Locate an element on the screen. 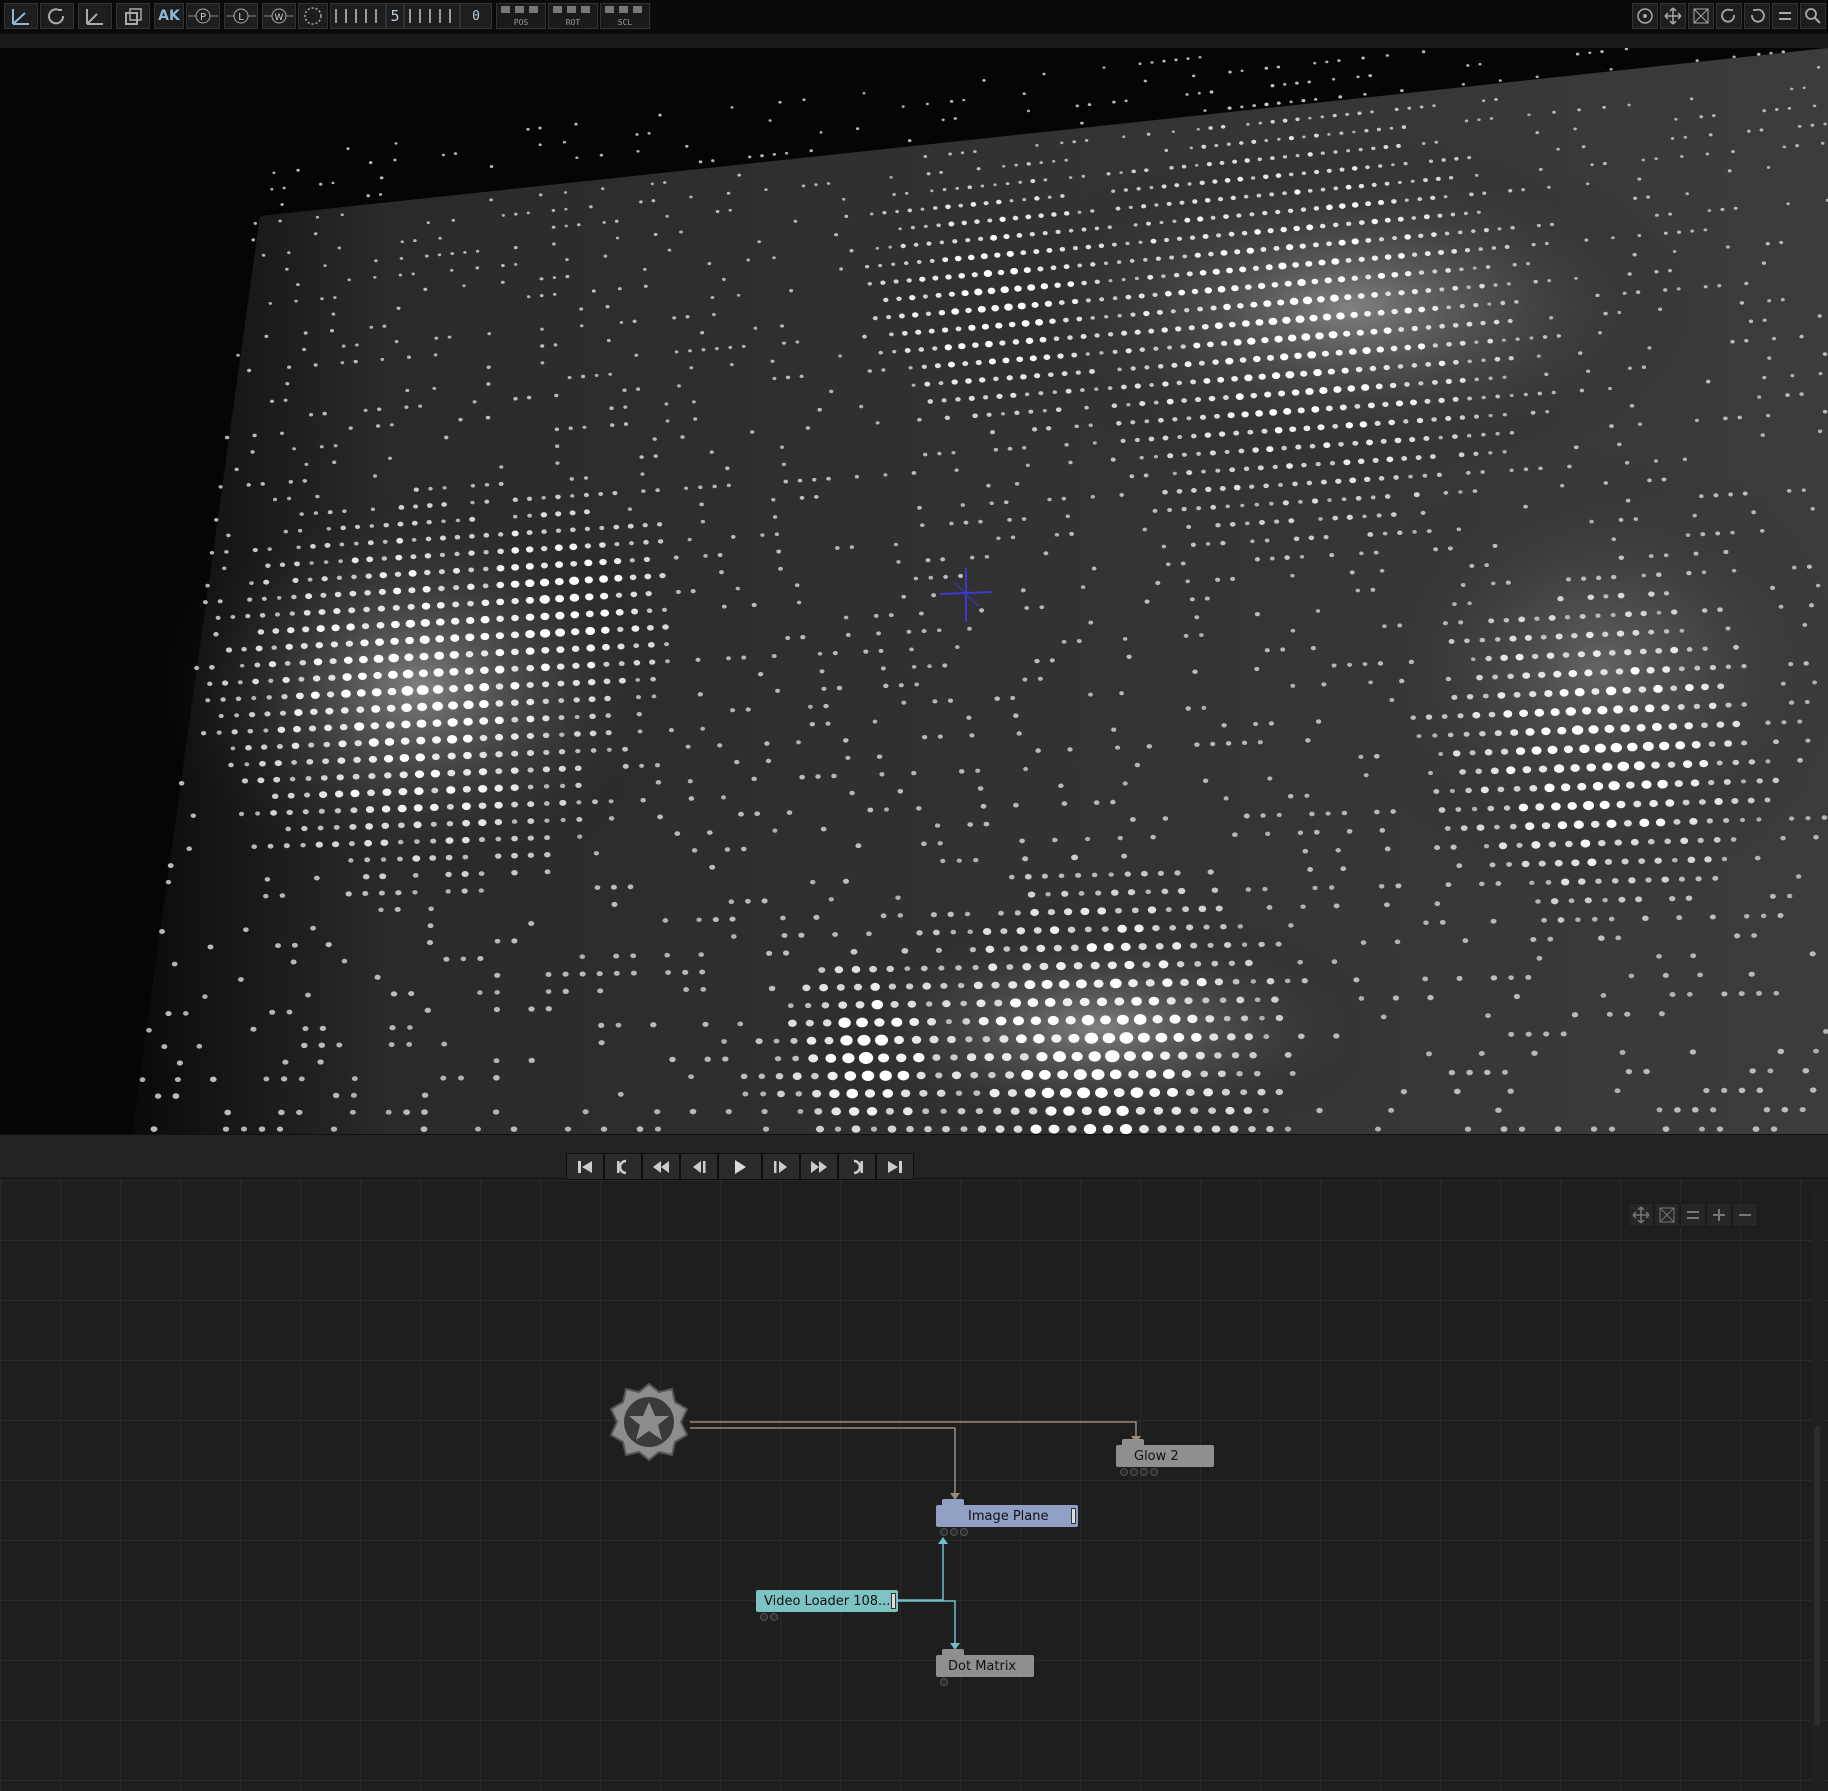 Image resolution: width=1828 pixels, height=1791 pixels. lock-rot: ROT is located at coordinates (573, 16).